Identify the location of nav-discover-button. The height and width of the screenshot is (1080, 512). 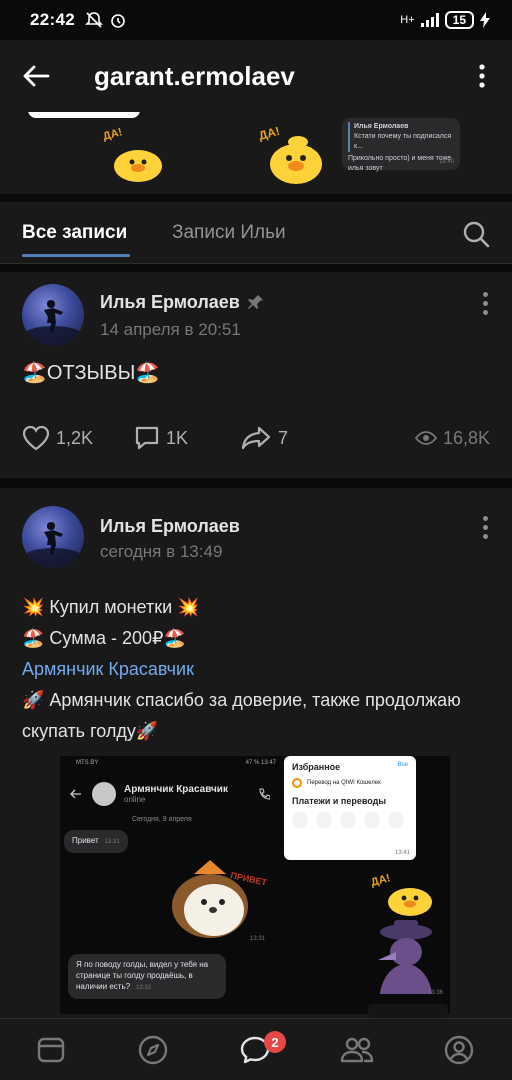
(153, 1050).